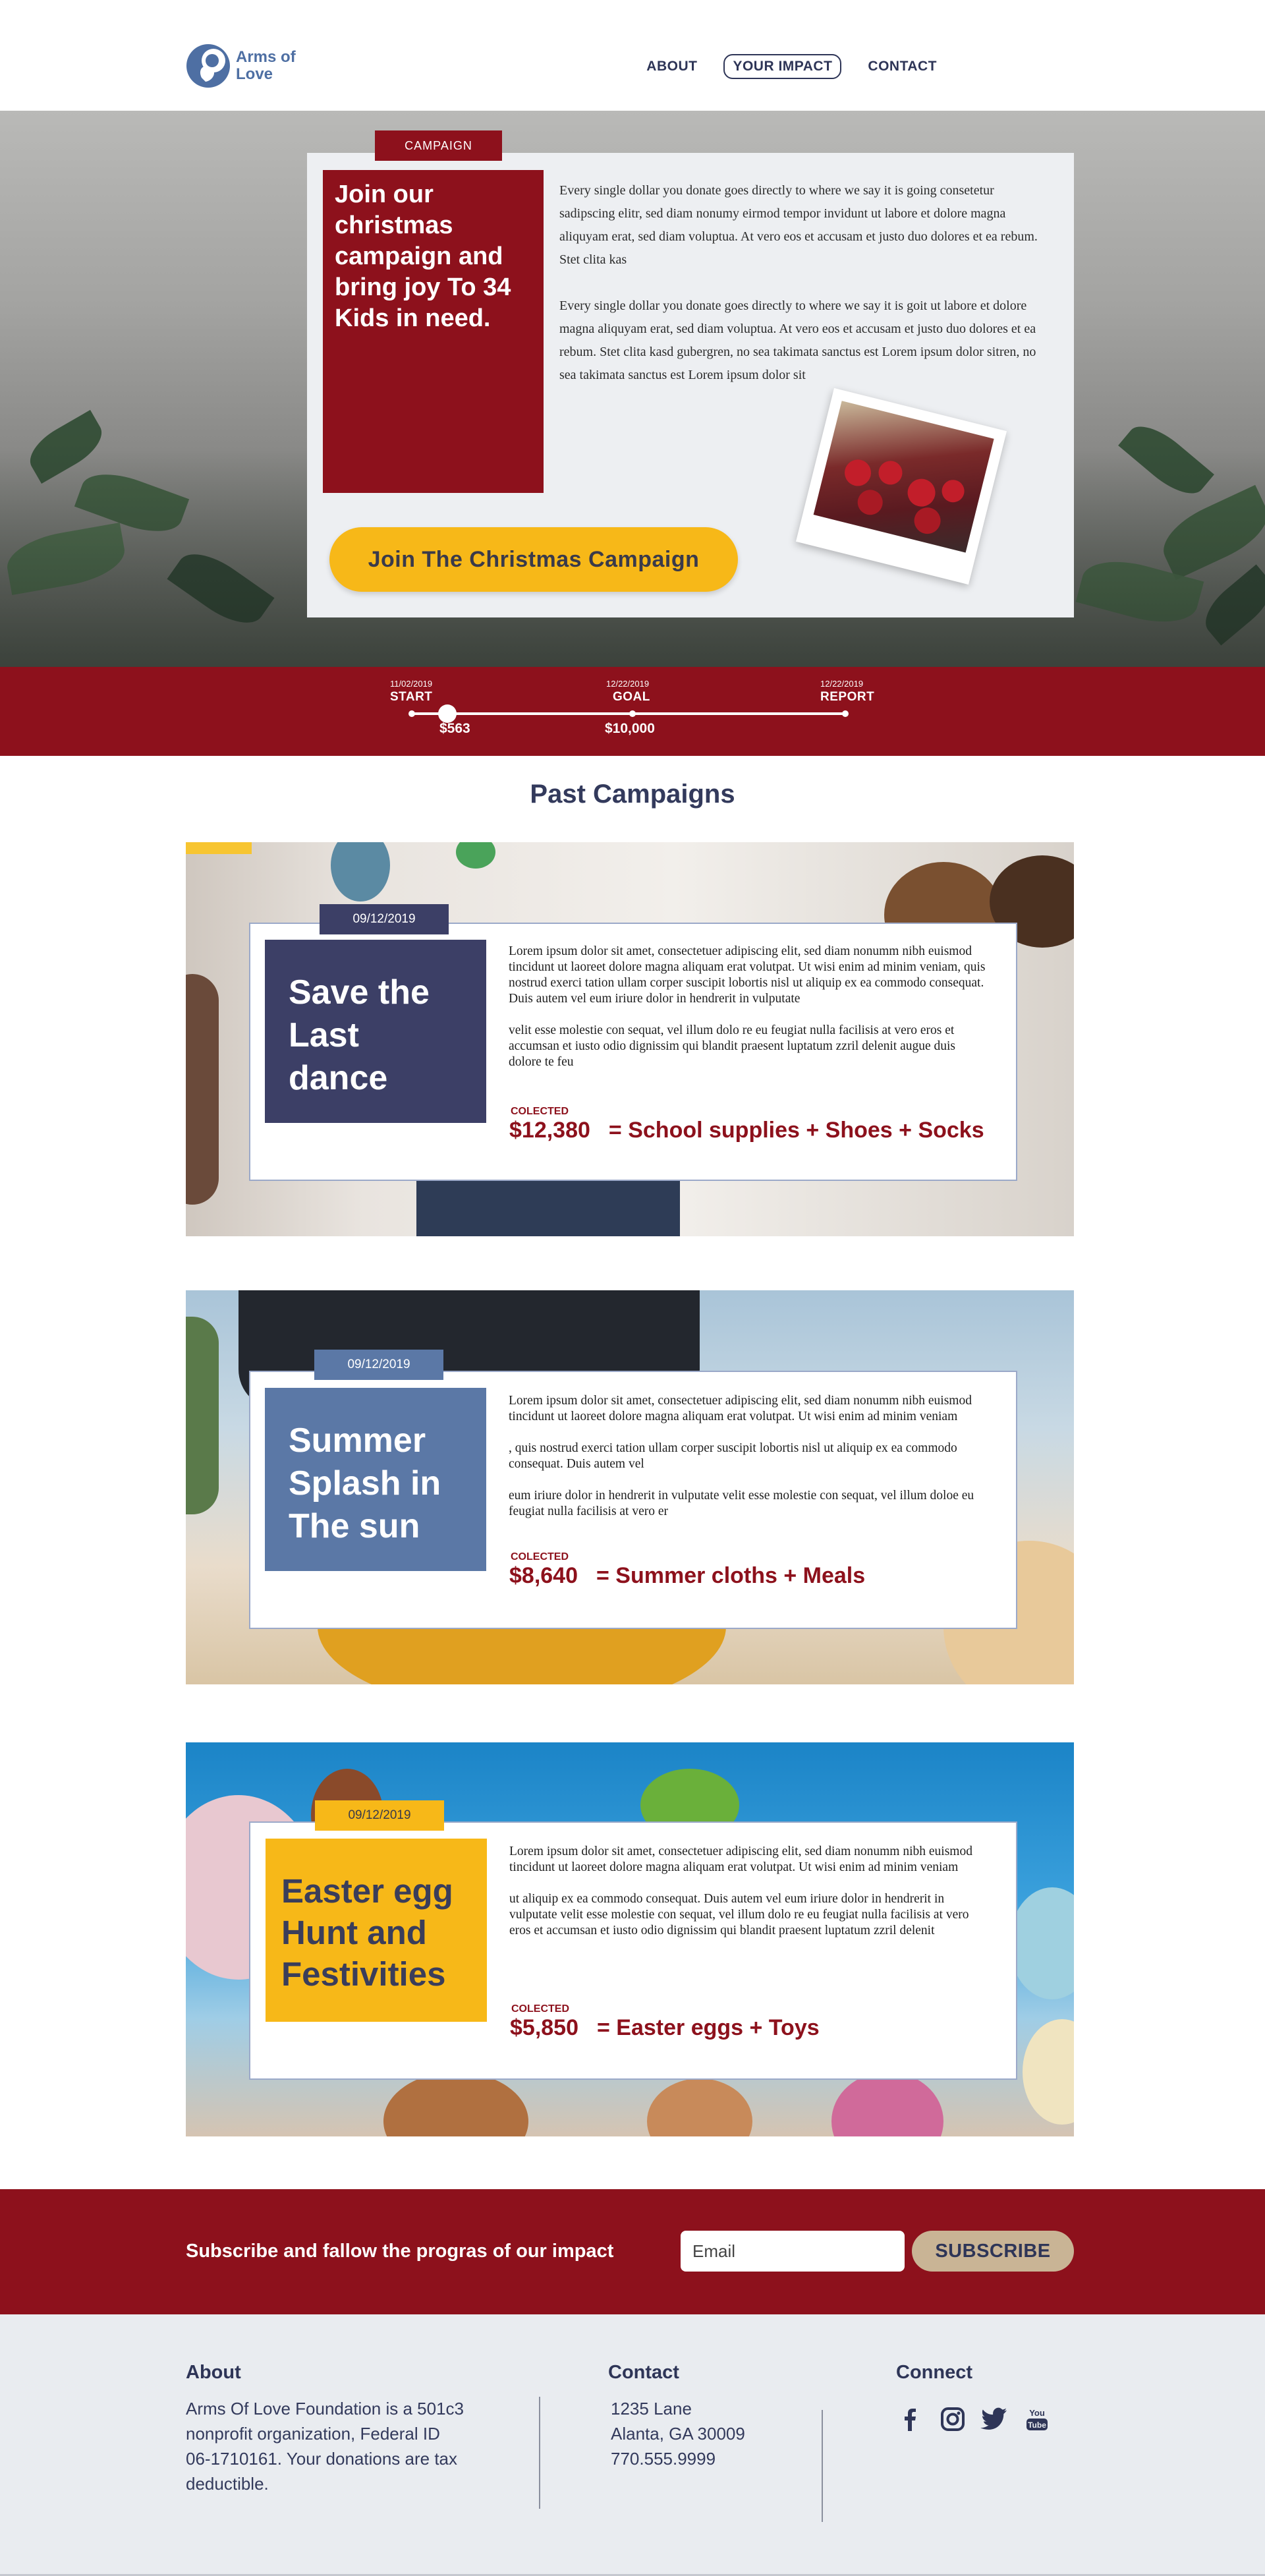 Image resolution: width=1265 pixels, height=2576 pixels. Describe the element at coordinates (974, 2419) in the screenshot. I see `social-links: You Tube` at that location.